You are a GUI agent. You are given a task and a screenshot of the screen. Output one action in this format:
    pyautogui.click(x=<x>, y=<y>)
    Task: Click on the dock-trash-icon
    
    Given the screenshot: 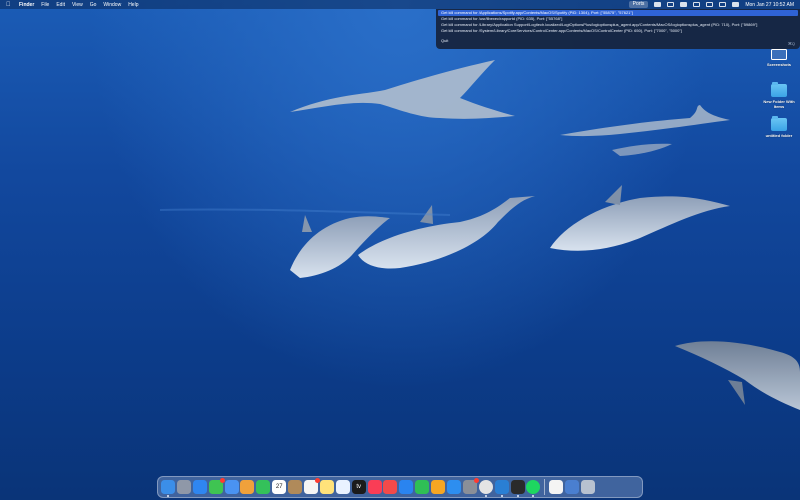 What is the action you would take?
    pyautogui.click(x=587, y=487)
    